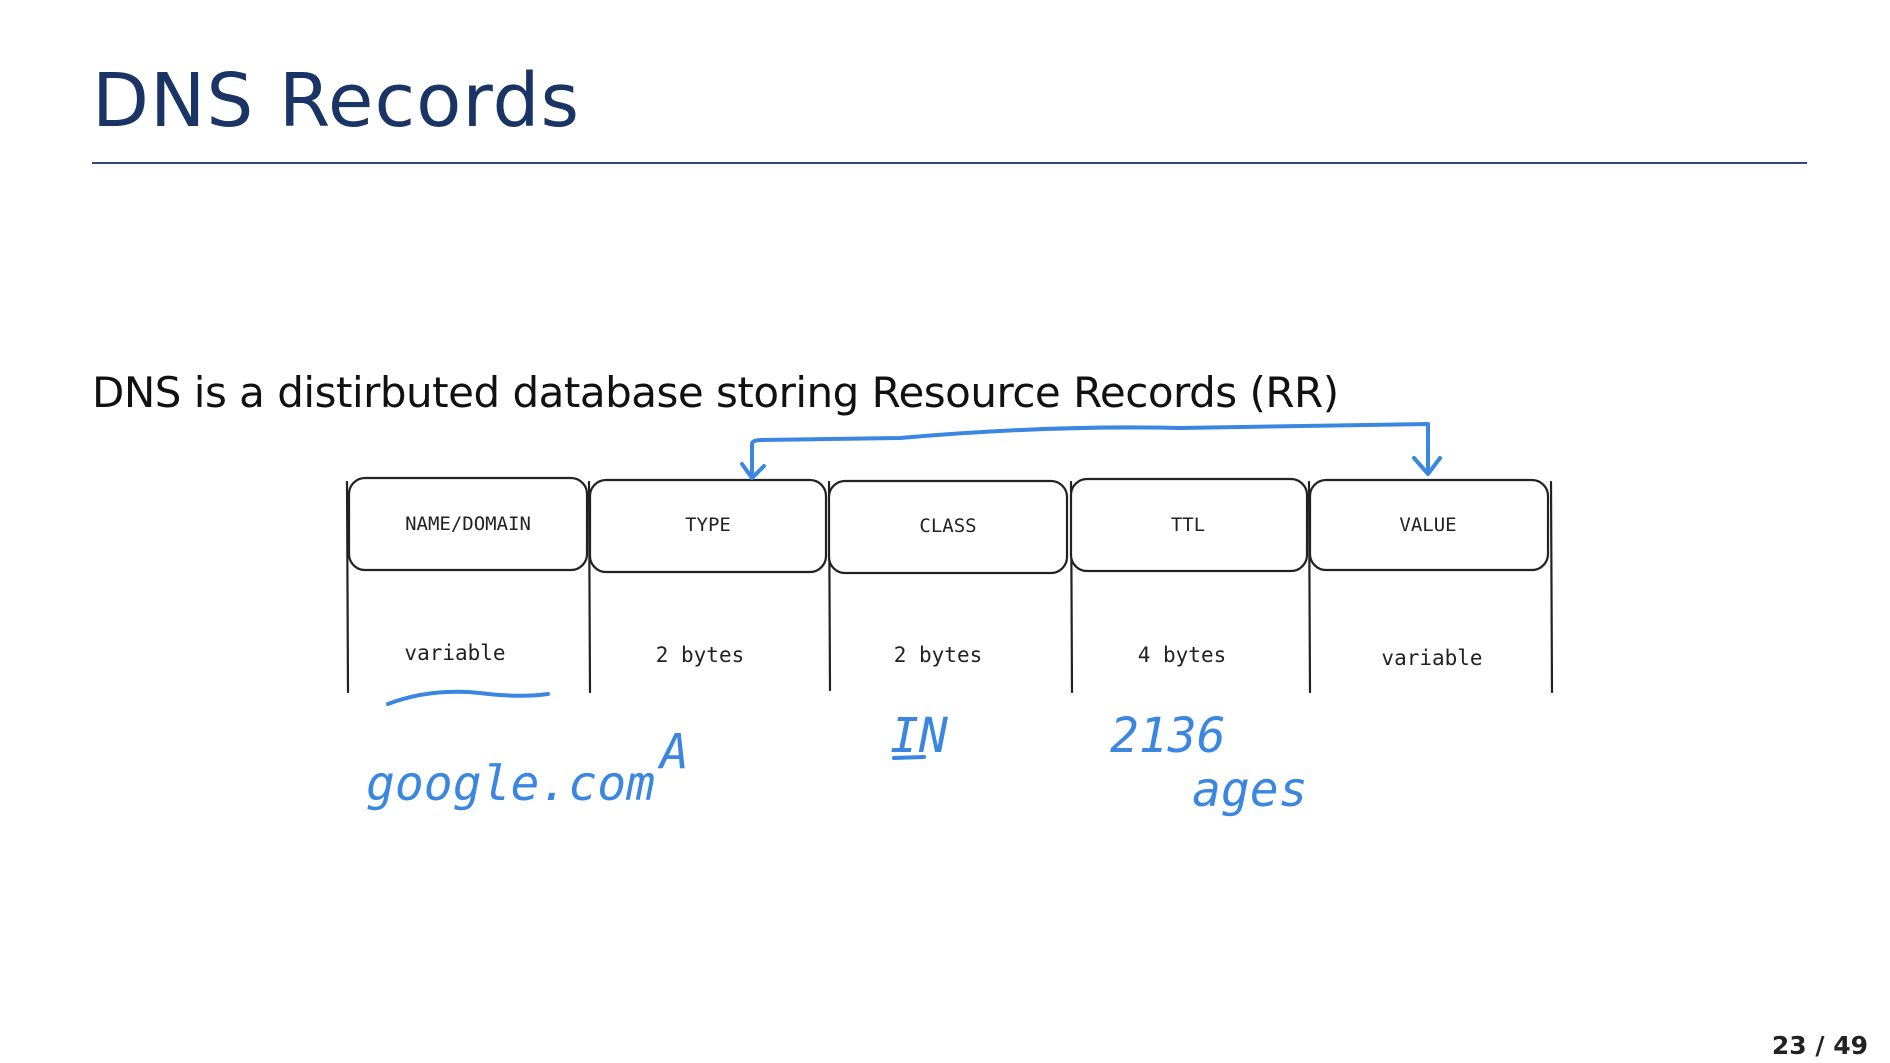 Image resolution: width=1890 pixels, height=1063 pixels. I want to click on annotation-ttl-example: 2136, so click(1168, 736).